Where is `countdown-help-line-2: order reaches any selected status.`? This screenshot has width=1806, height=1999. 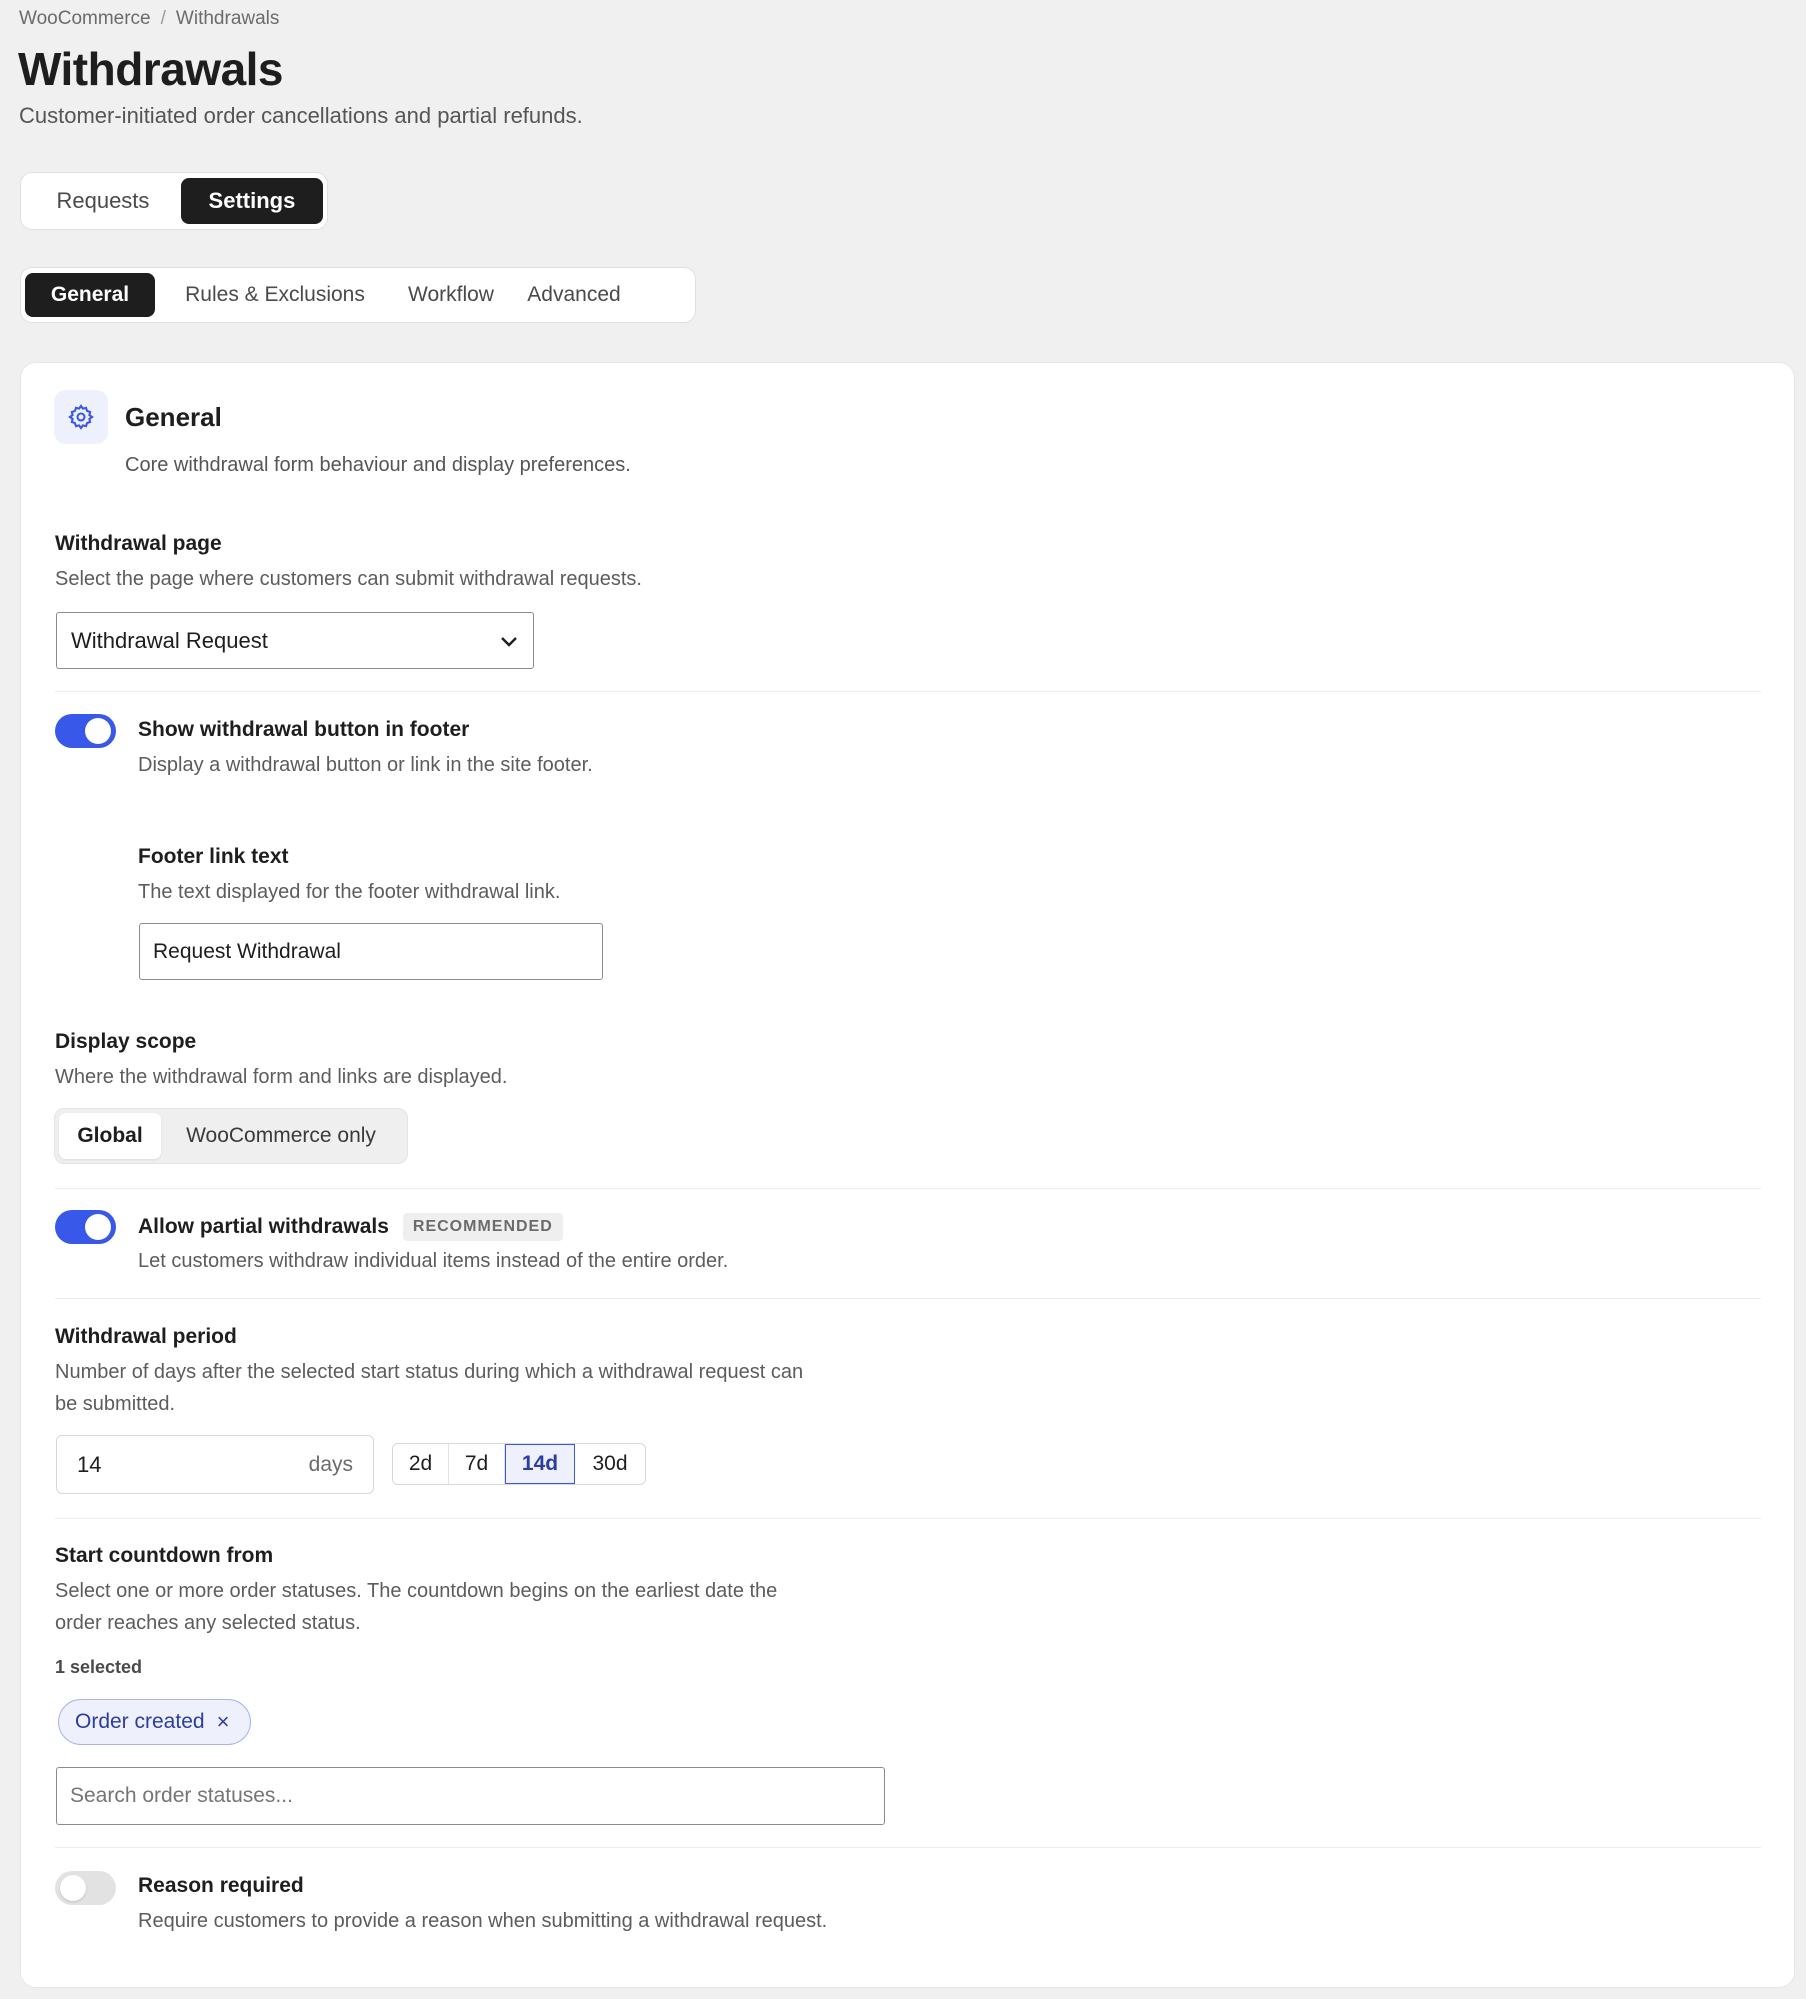
countdown-help-line-2: order reaches any selected status. is located at coordinates (208, 1623).